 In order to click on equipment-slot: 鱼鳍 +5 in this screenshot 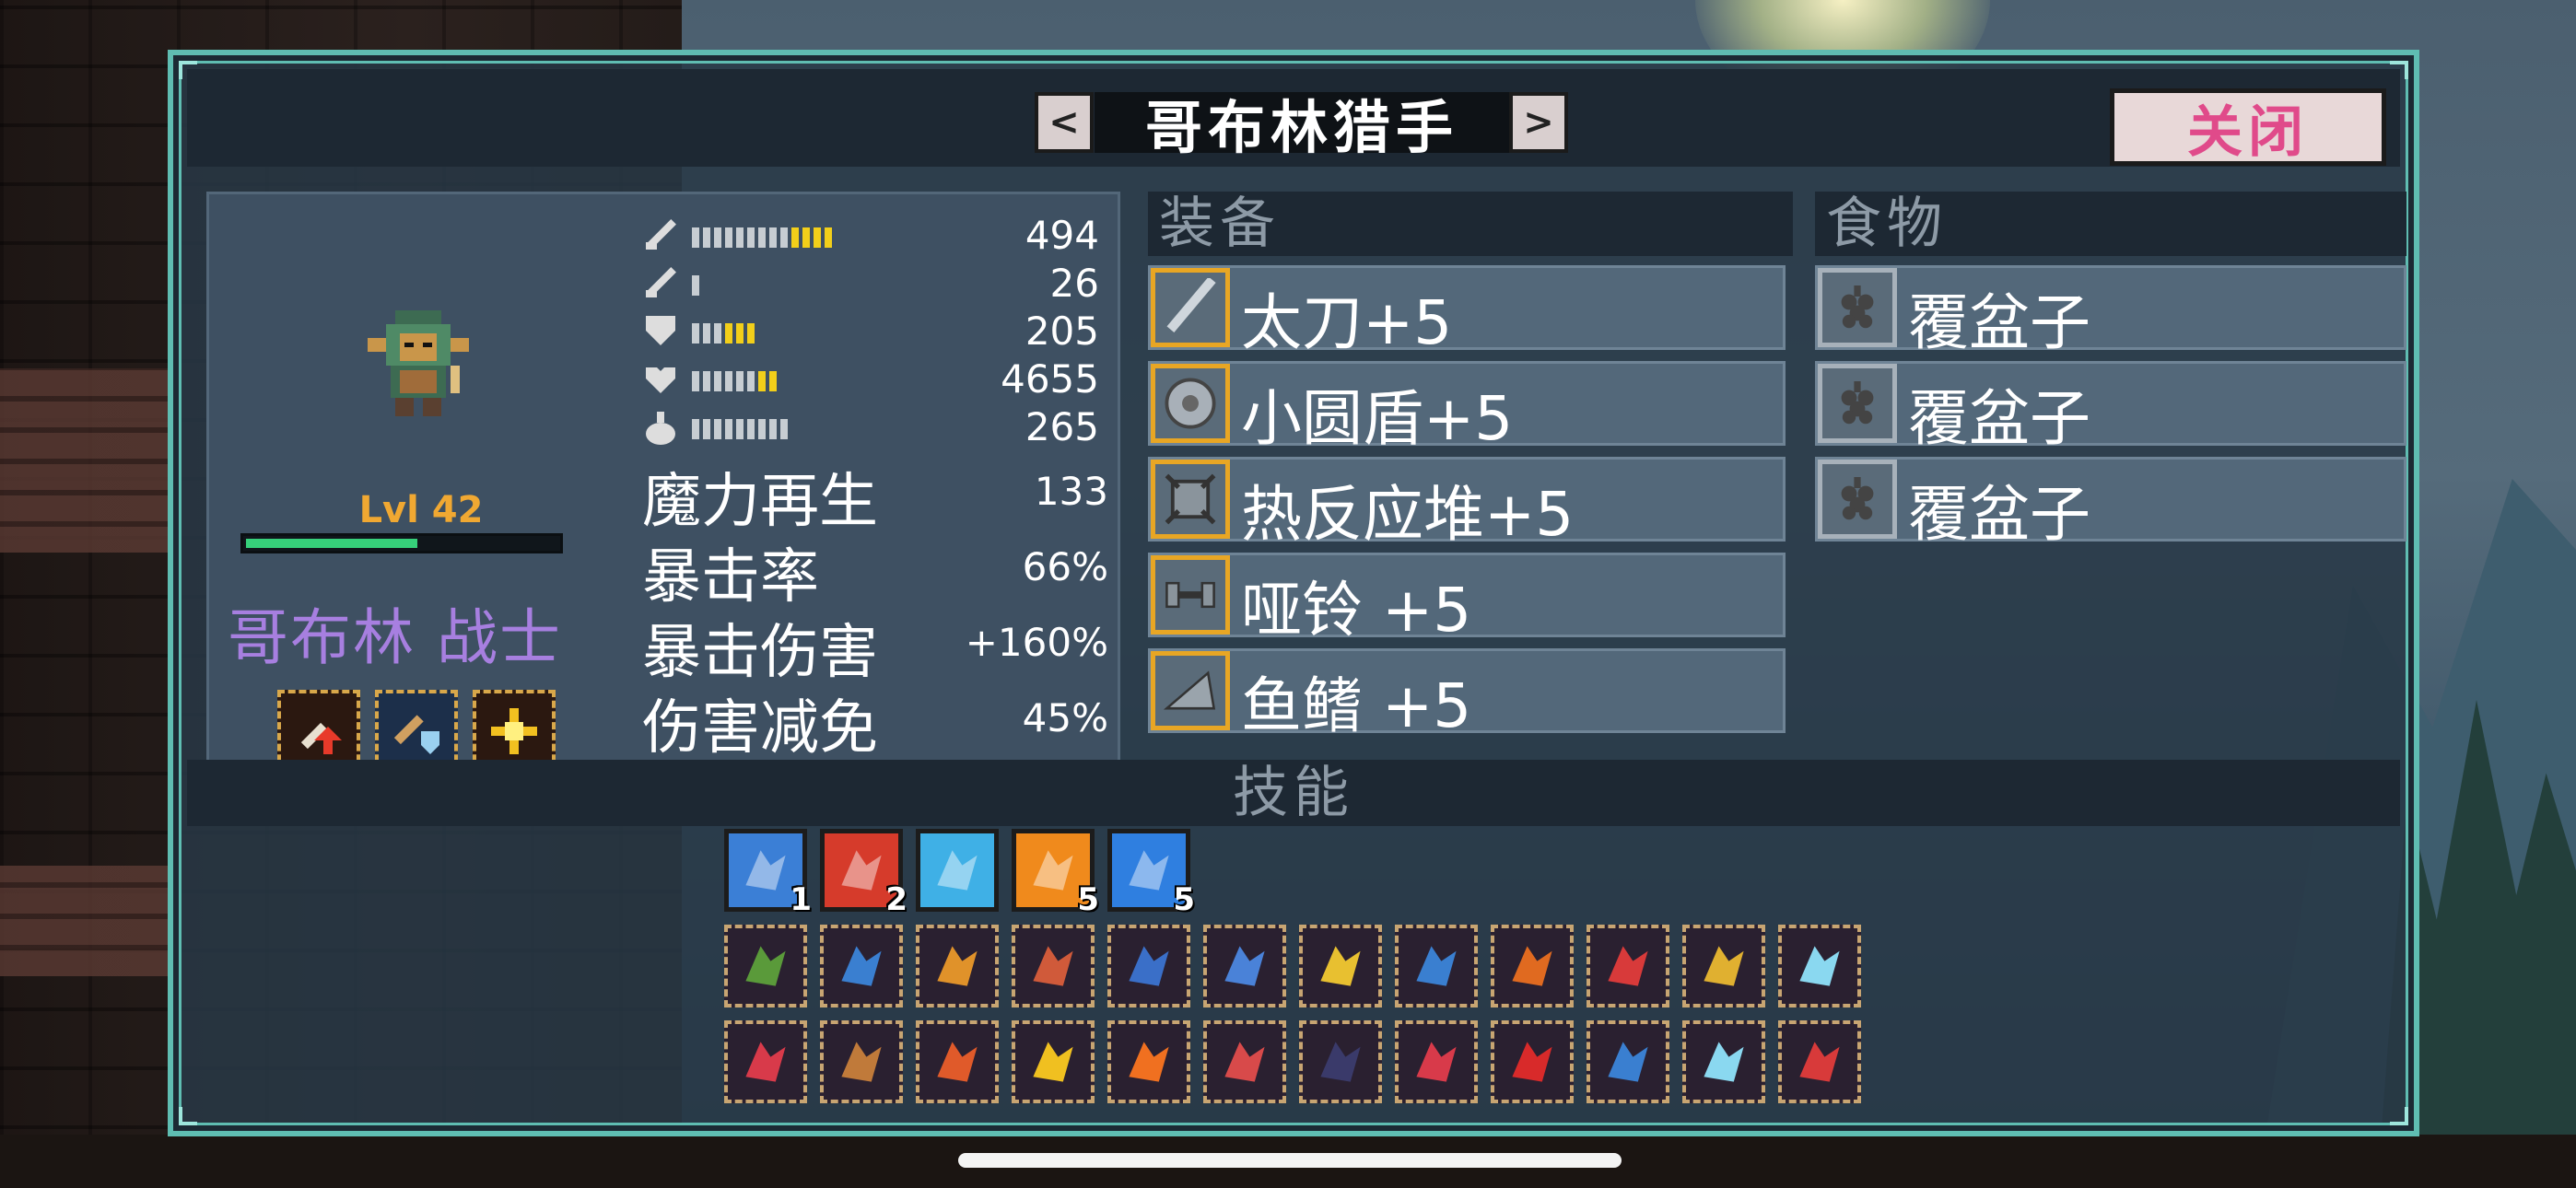, I will do `click(1467, 694)`.